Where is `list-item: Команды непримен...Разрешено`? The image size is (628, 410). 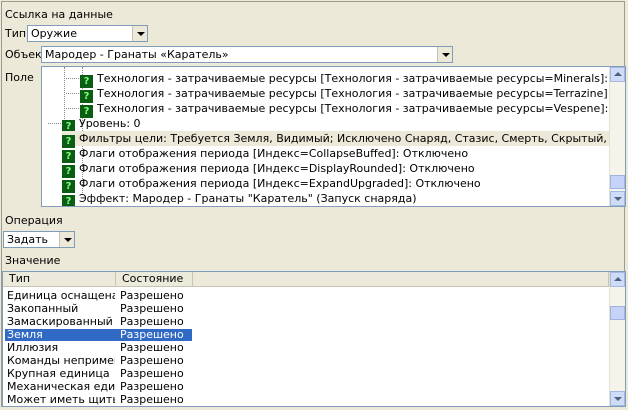 list-item: Команды непримен...Разрешено is located at coordinates (103, 361).